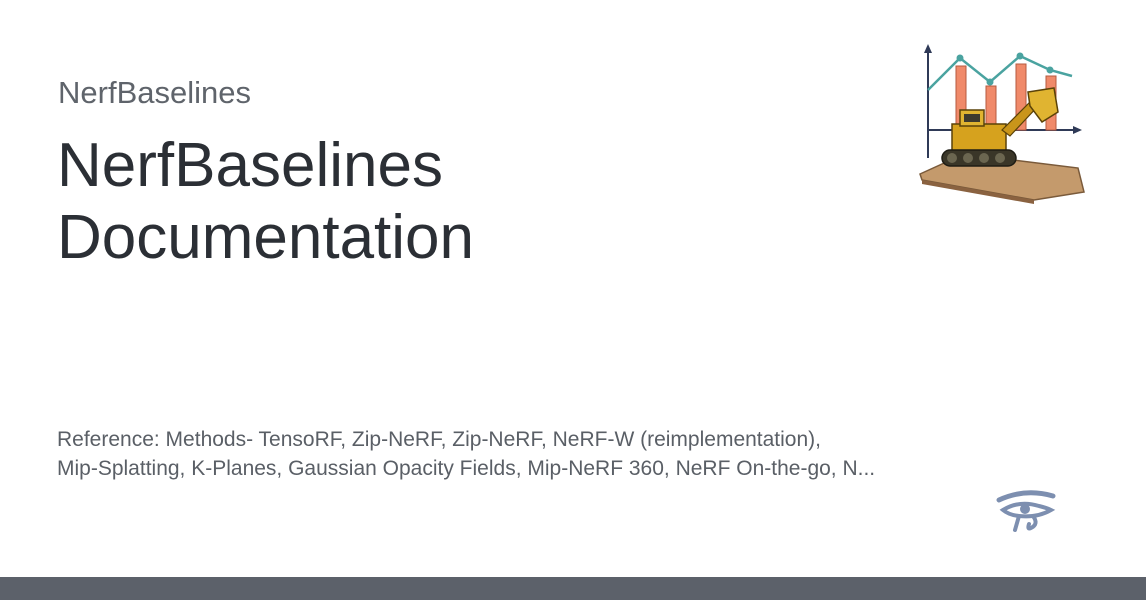 The image size is (1146, 600). What do you see at coordinates (250, 165) in the screenshot?
I see `page-title-line-1: NerfBaselines` at bounding box center [250, 165].